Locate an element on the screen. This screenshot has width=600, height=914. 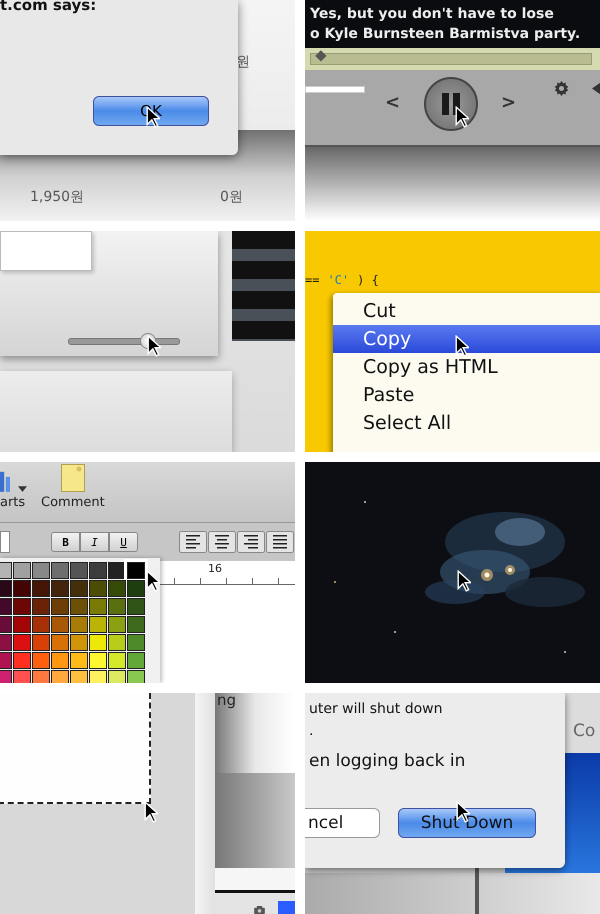
menu-item: Select All is located at coordinates (466, 423).